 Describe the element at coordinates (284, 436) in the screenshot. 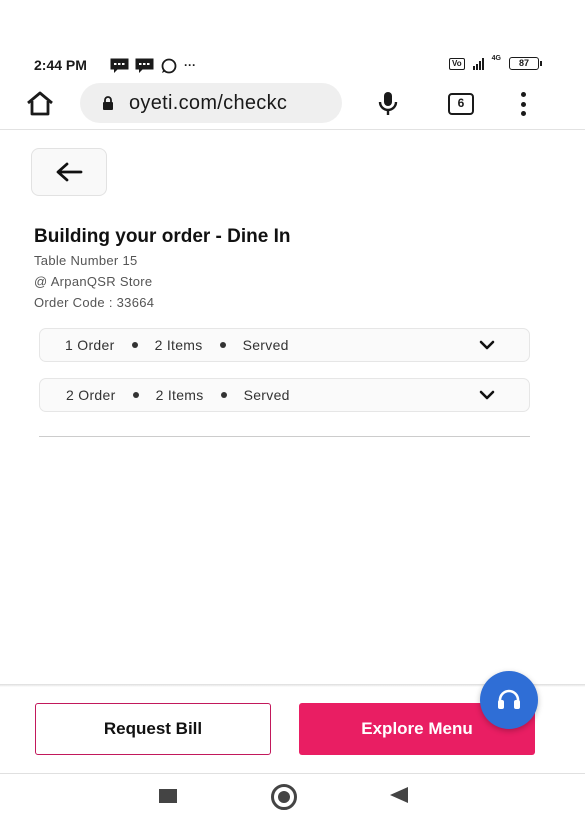

I see `content-divider` at that location.